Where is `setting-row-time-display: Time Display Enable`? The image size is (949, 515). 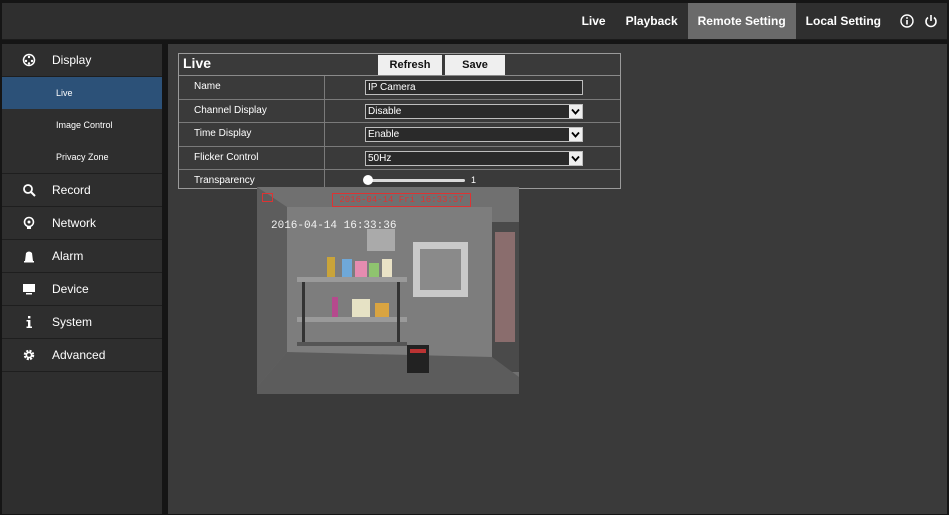 setting-row-time-display: Time Display Enable is located at coordinates (399, 135).